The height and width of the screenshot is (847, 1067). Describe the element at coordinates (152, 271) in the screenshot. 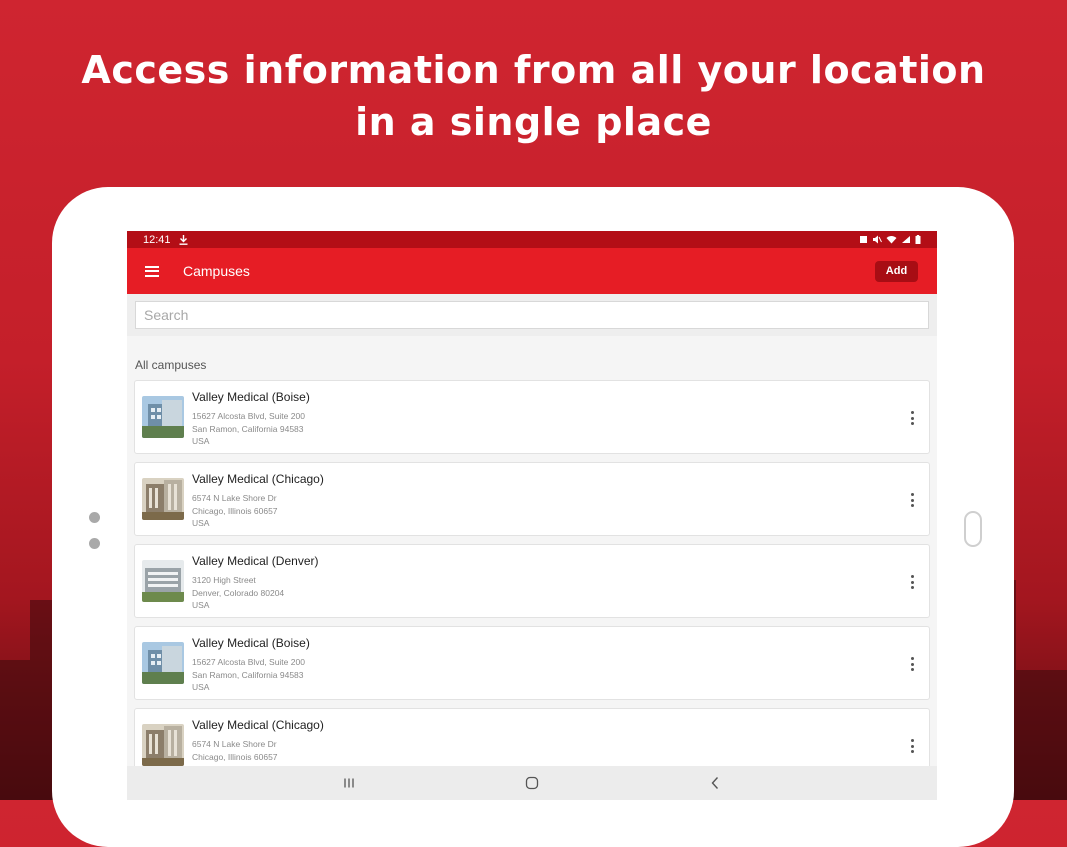

I see `hamburger-icon` at that location.